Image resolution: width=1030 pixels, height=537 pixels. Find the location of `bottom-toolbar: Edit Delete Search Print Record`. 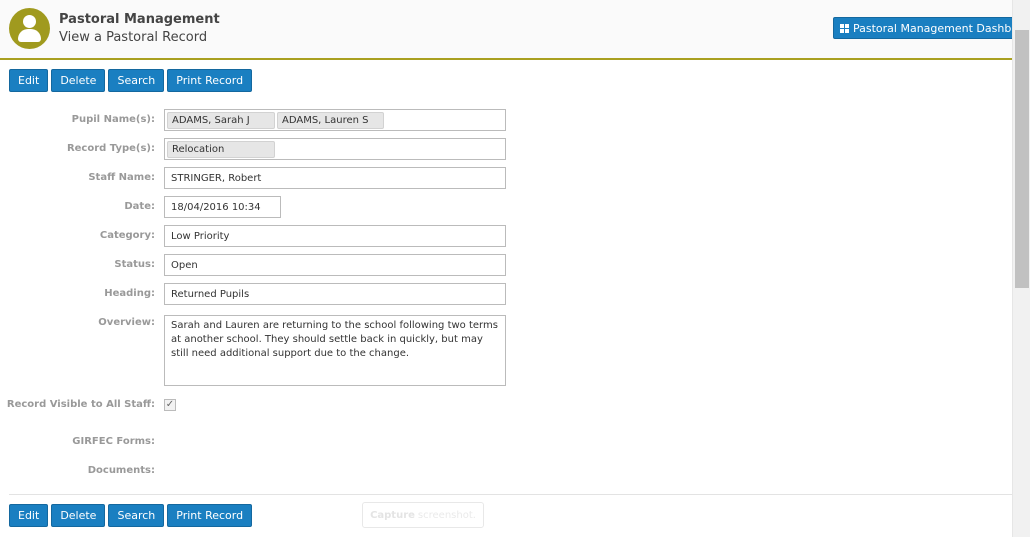

bottom-toolbar: Edit Delete Search Print Record is located at coordinates (131, 515).